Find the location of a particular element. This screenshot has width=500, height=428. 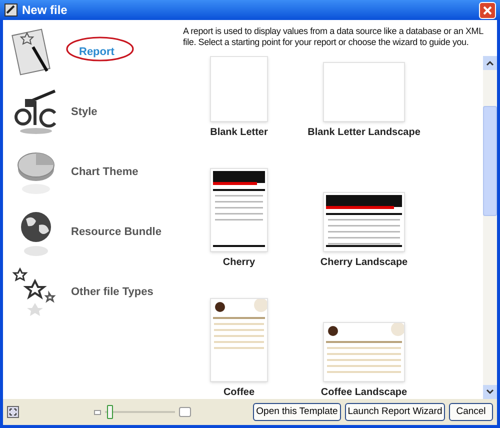

sidebar-item: Report is located at coordinates (97, 52).